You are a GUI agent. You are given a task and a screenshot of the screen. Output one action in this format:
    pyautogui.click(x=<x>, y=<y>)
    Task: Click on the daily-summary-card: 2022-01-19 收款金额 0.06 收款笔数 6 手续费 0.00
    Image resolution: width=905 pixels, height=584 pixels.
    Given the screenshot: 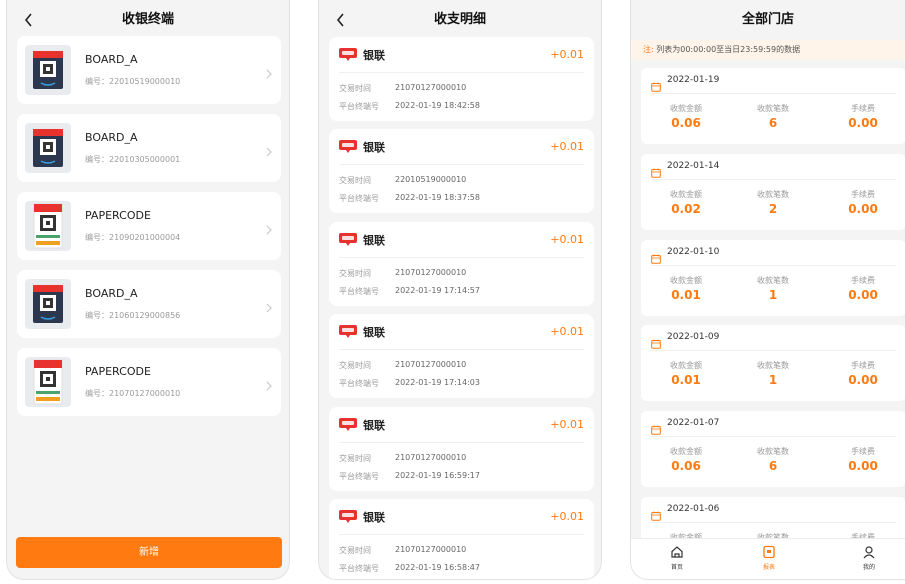 What is the action you would take?
    pyautogui.click(x=773, y=106)
    